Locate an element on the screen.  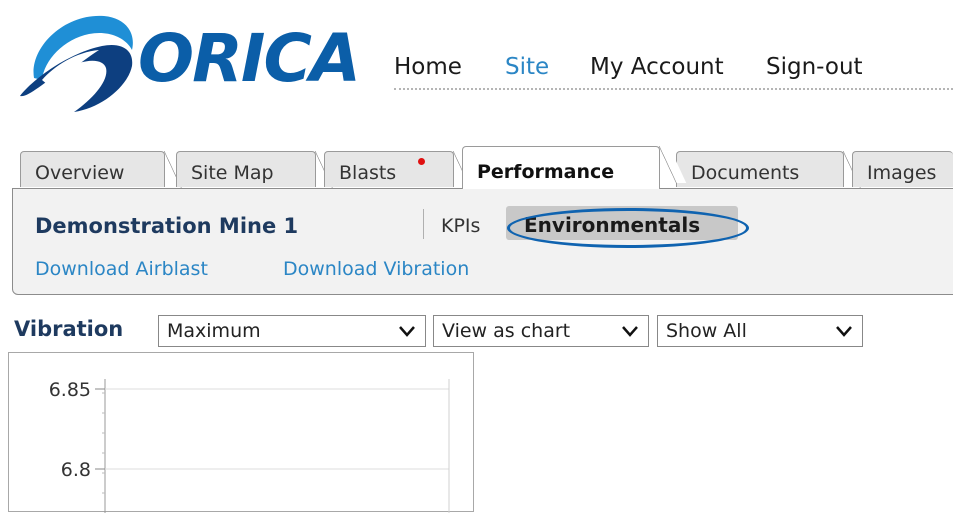
chart-canvas: 6.85 6.8 is located at coordinates (249, 446).